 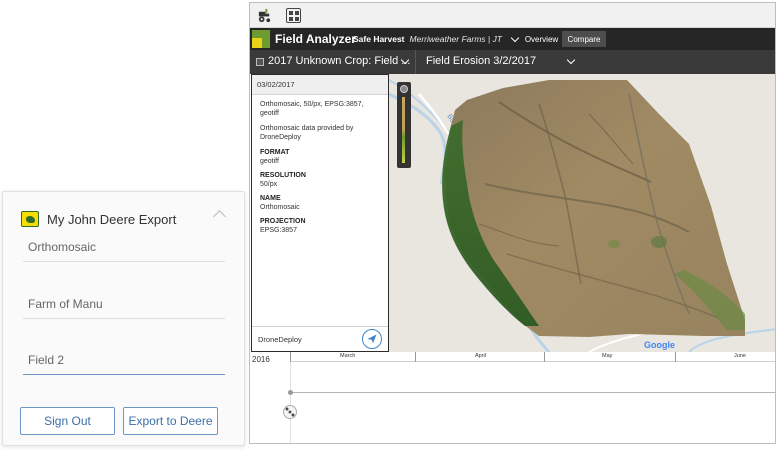 I want to click on organization-selector: Safe Harvest Merriweather Farms | JT, so click(x=436, y=39).